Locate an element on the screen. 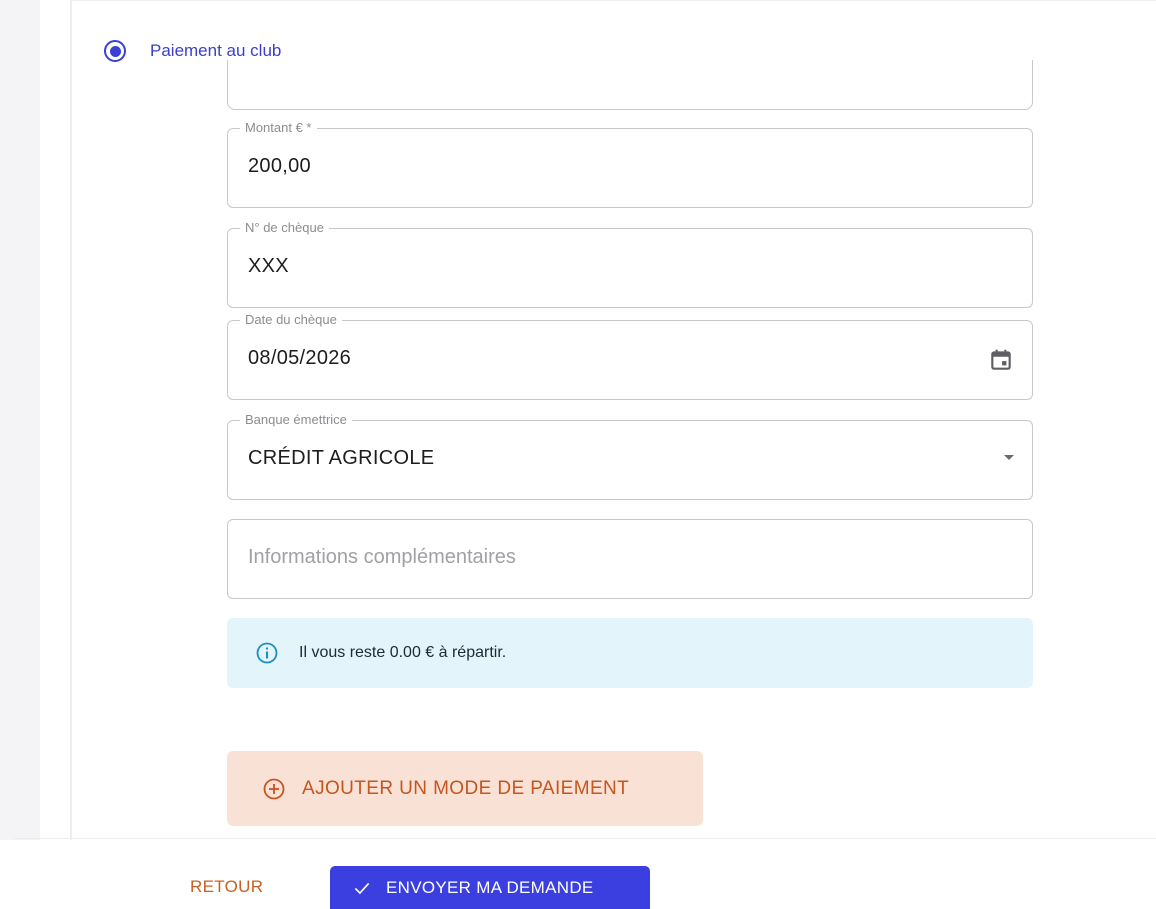  footer-divider is located at coordinates (585, 838).